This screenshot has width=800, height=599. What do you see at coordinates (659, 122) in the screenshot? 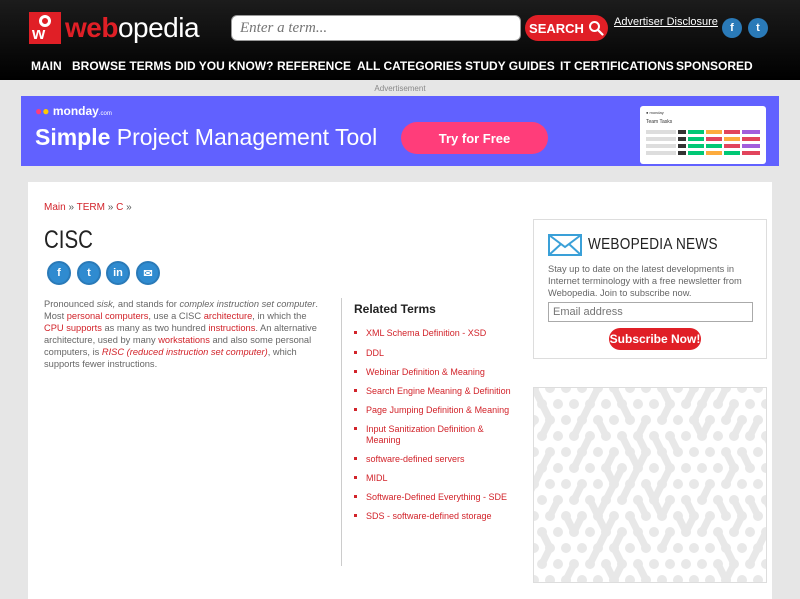
I see `ad-preview-title: Team Tasks` at bounding box center [659, 122].